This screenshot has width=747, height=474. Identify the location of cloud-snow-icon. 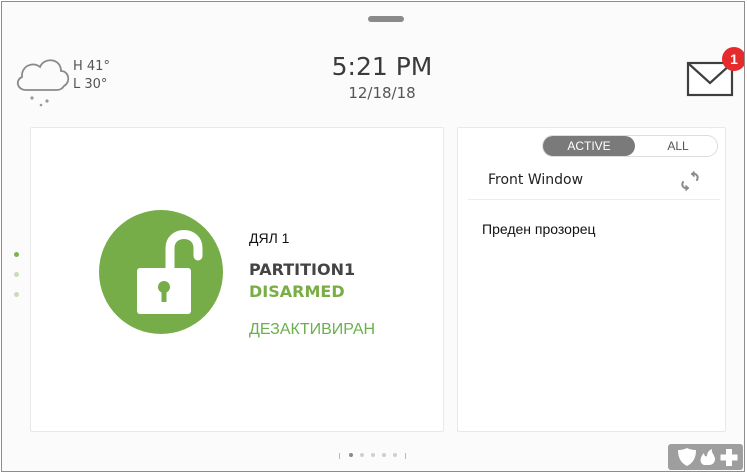
(43, 83).